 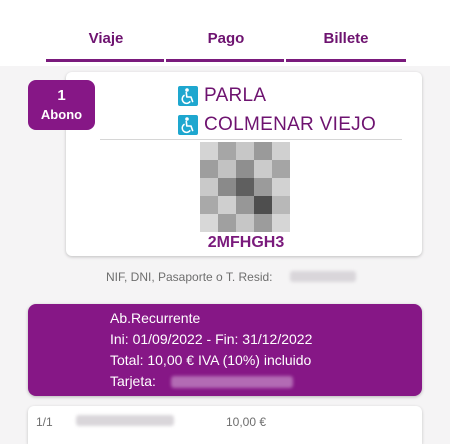 What do you see at coordinates (225, 60) in the screenshot?
I see `tab-pago-underline` at bounding box center [225, 60].